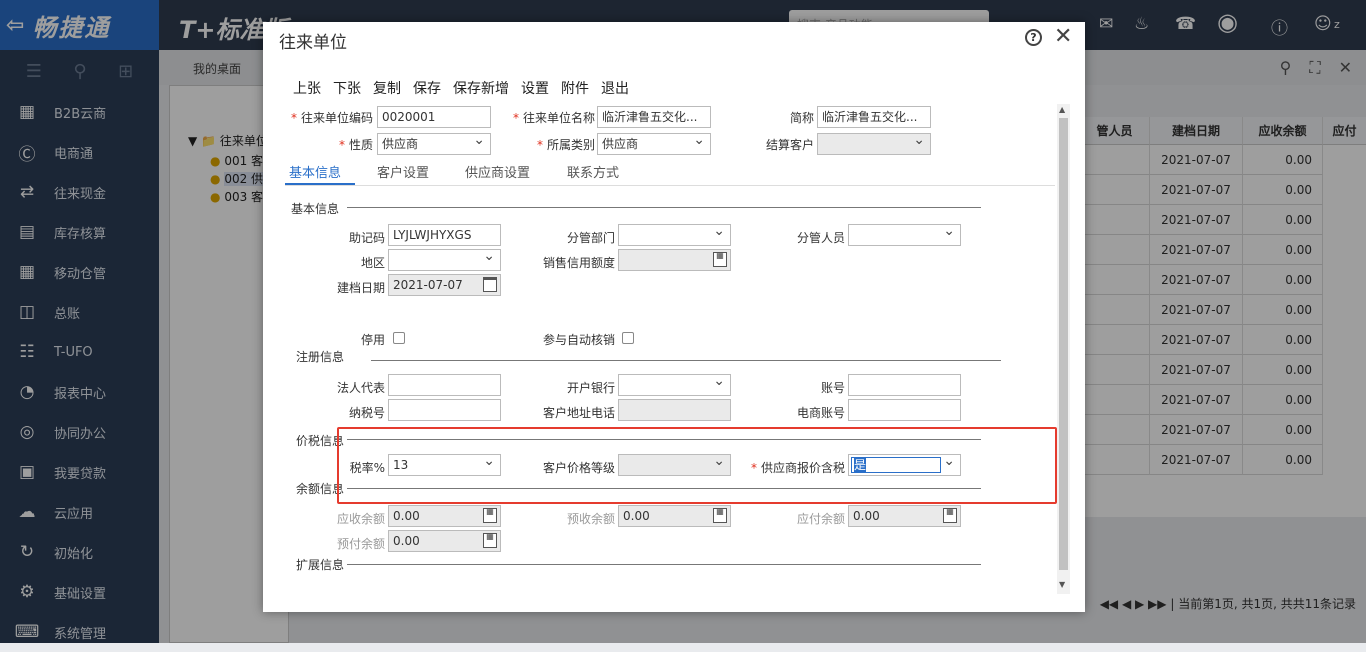 The image size is (1366, 652). What do you see at coordinates (654, 142) in the screenshot?
I see `category-select: 供应商` at bounding box center [654, 142].